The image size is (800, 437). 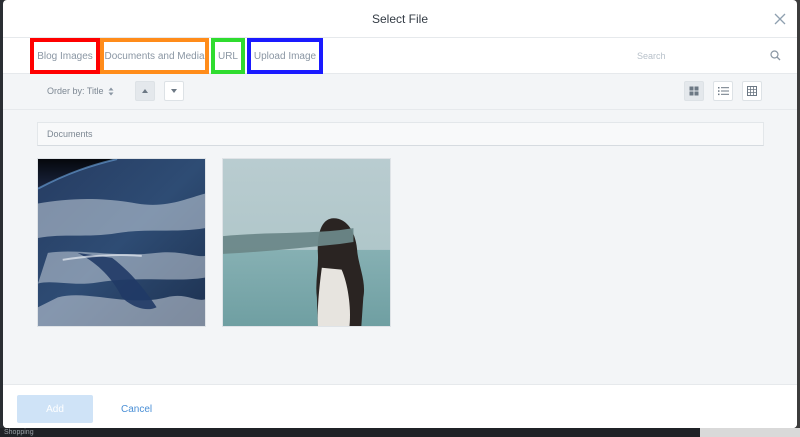 I want to click on order-by-label: Order by: Title, so click(x=75, y=91).